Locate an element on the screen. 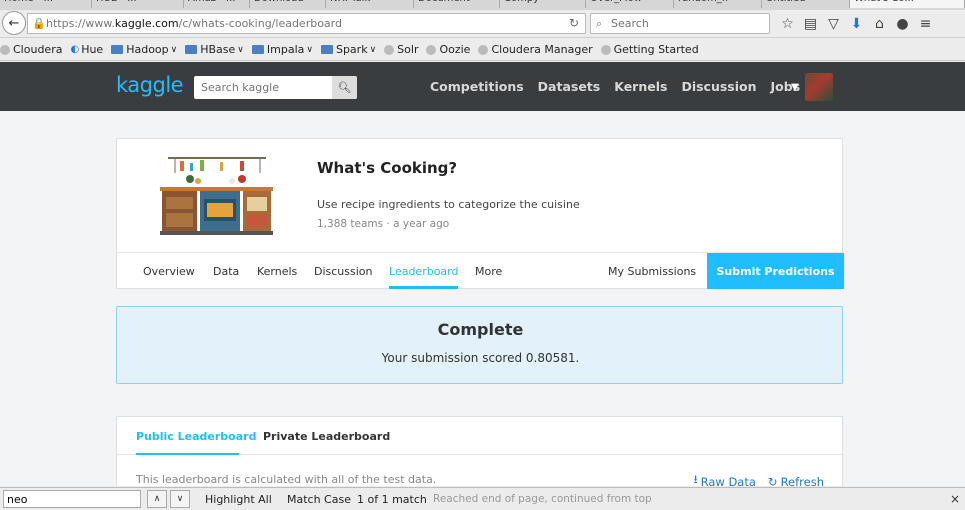  tab-private-leaderboard: Private Leaderboard is located at coordinates (326, 436).